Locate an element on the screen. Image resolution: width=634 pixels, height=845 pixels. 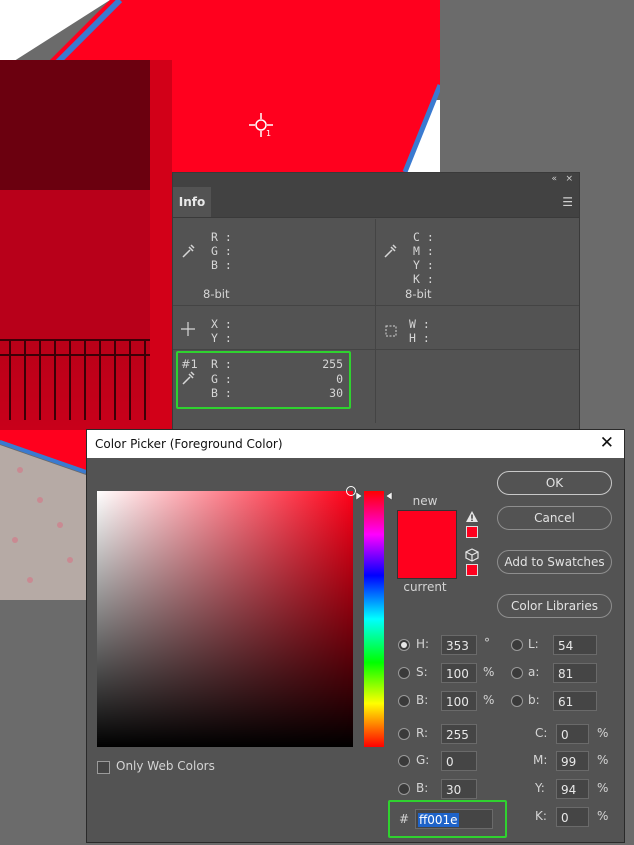
black-field: 0 is located at coordinates (572, 817).